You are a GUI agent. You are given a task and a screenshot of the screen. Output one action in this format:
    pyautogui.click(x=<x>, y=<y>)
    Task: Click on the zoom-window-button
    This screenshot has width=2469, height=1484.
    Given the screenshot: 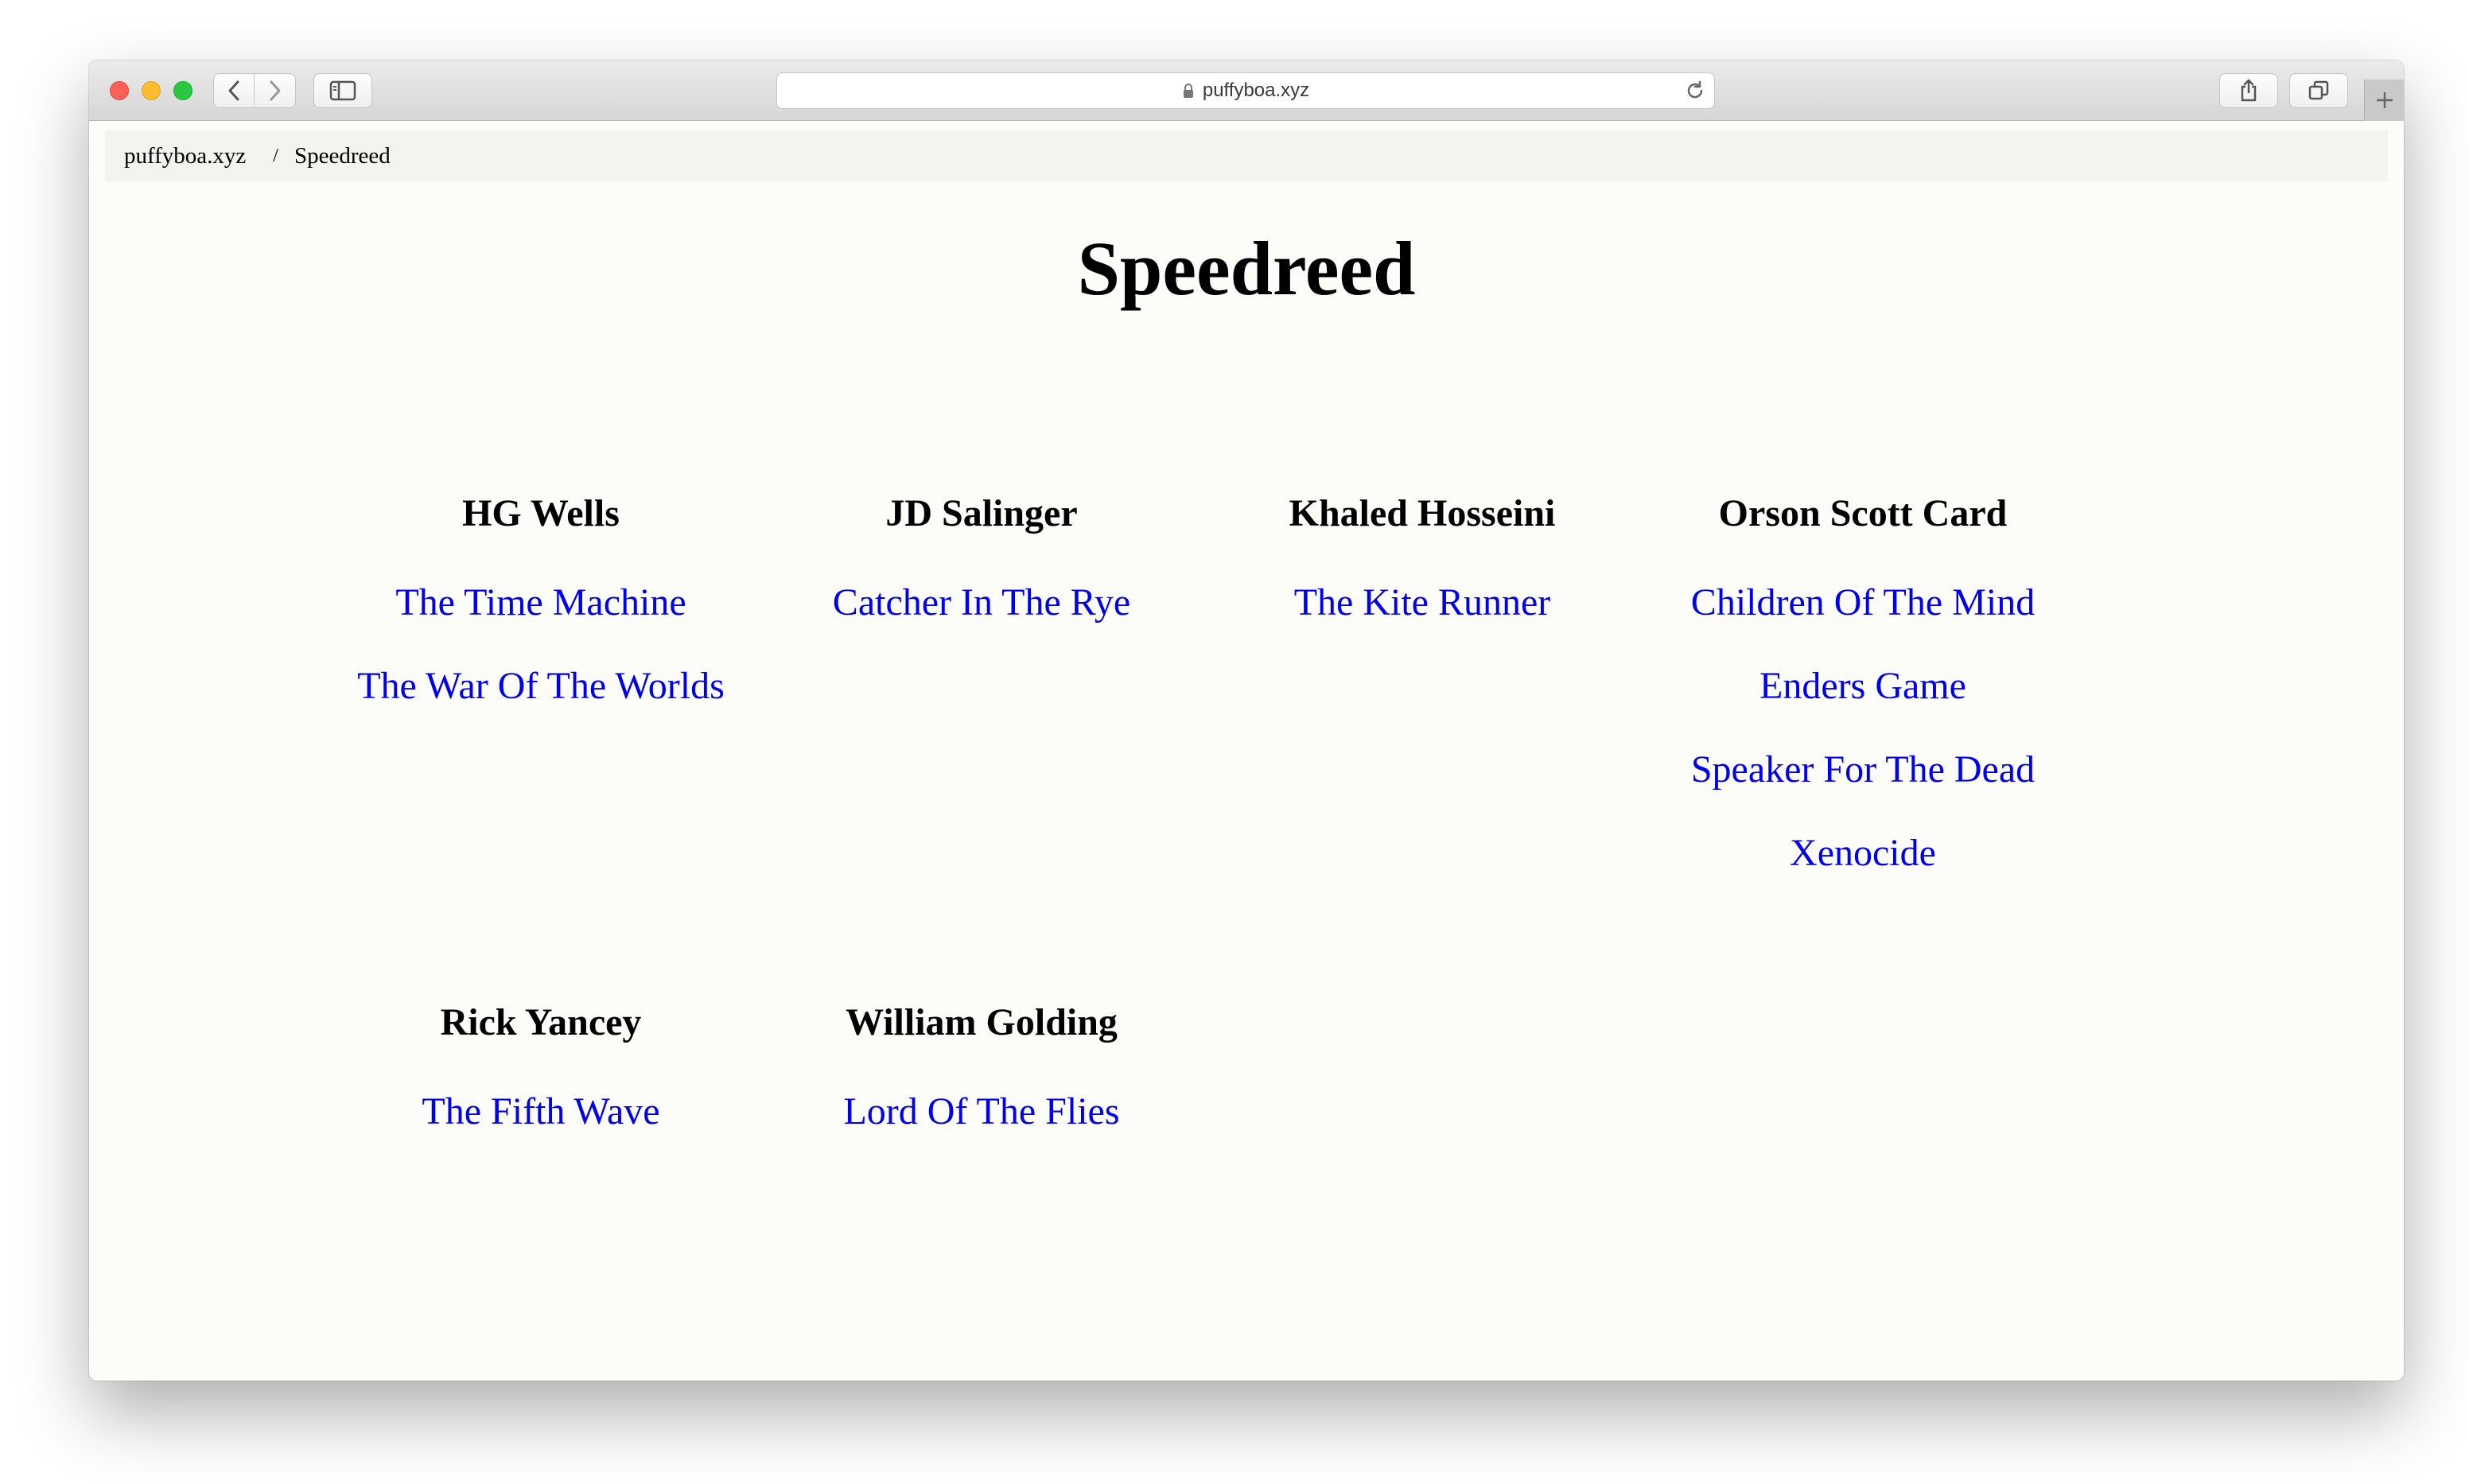 What is the action you would take?
    pyautogui.click(x=182, y=90)
    